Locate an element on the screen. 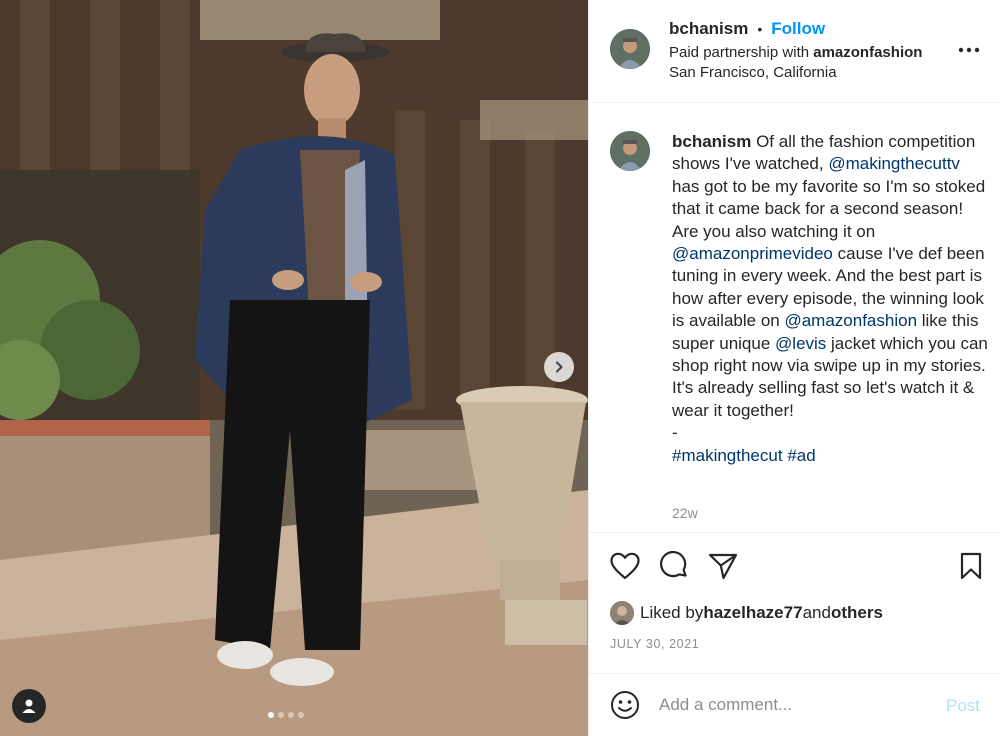 Image resolution: width=1000 pixels, height=736 pixels. mention-link: @makingthecuttv is located at coordinates (894, 163).